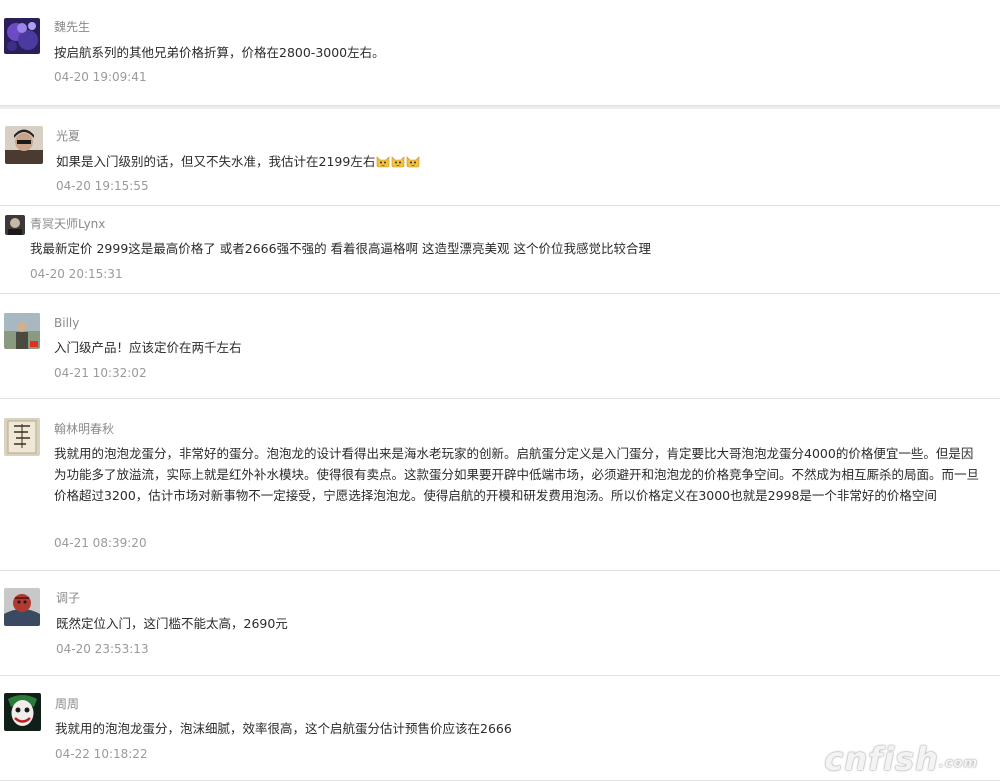 This screenshot has height=784, width=1000. I want to click on username: 光夏, so click(68, 136).